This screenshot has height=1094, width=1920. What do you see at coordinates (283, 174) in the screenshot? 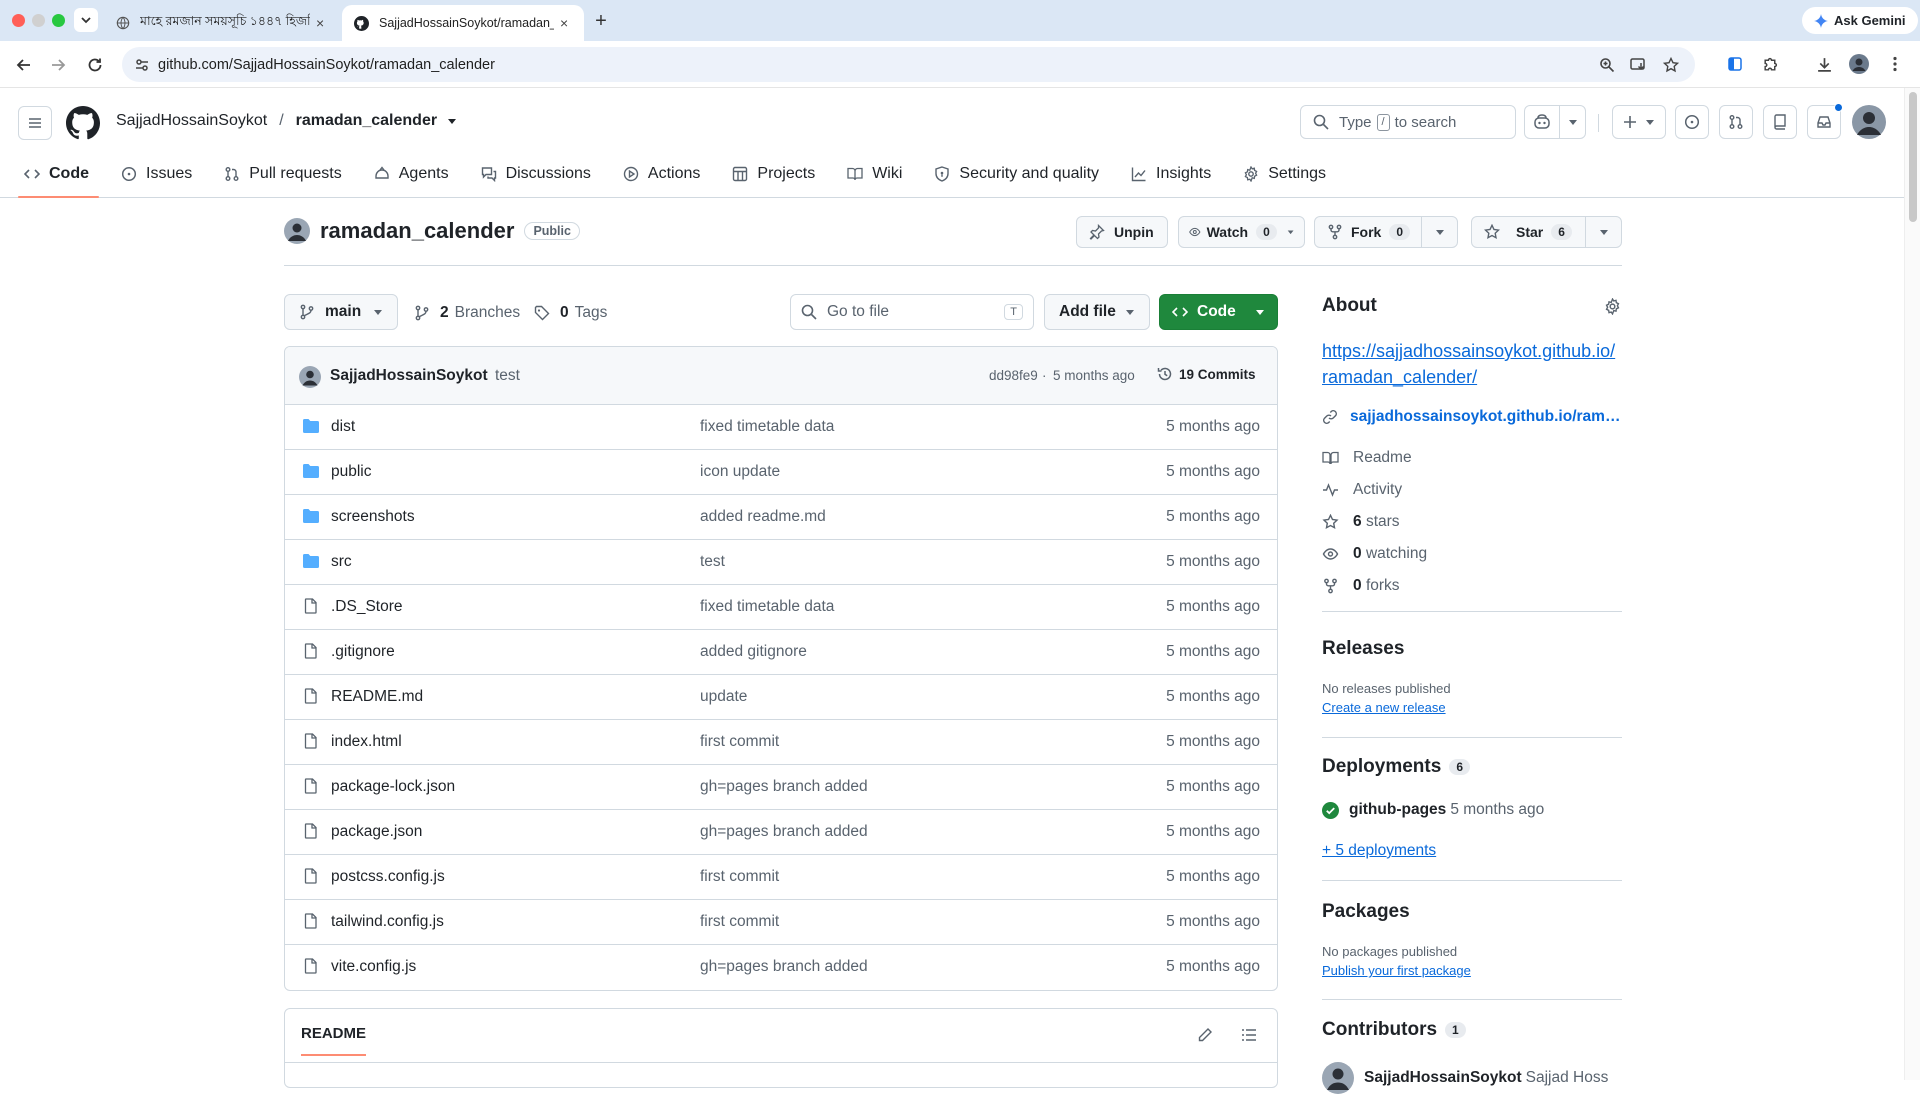
I see `tab-pull-requests: Pull requests` at bounding box center [283, 174].